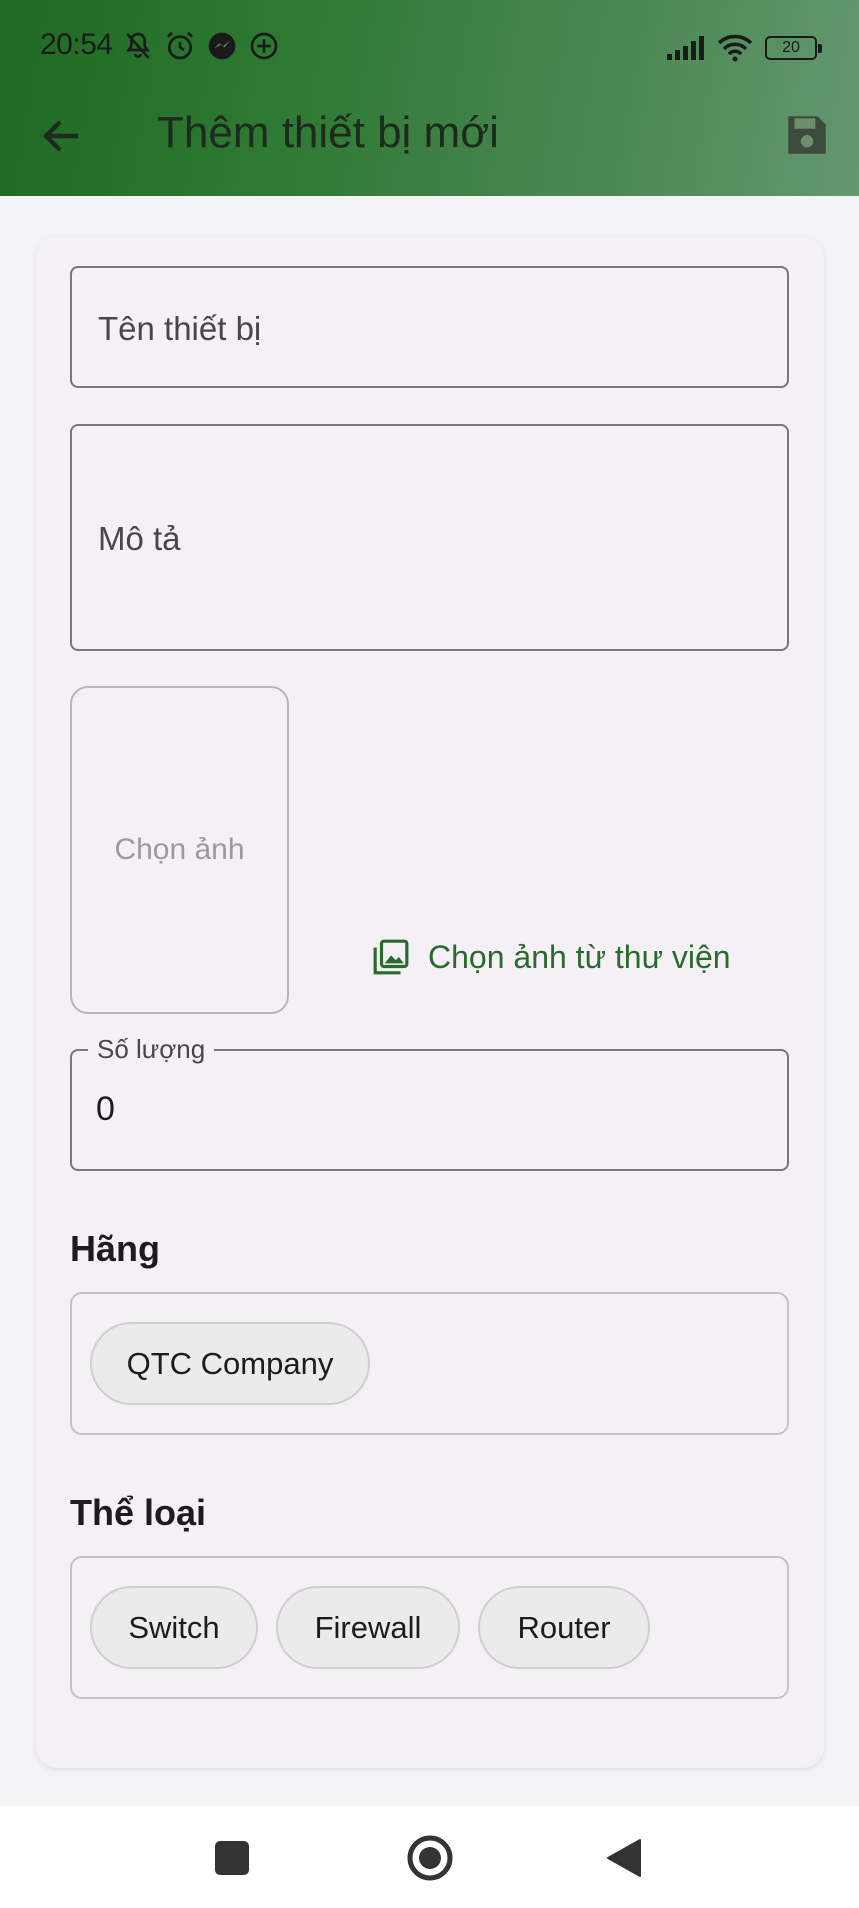 This screenshot has height=1908, width=859. What do you see at coordinates (222, 46) in the screenshot?
I see `messenger-icon` at bounding box center [222, 46].